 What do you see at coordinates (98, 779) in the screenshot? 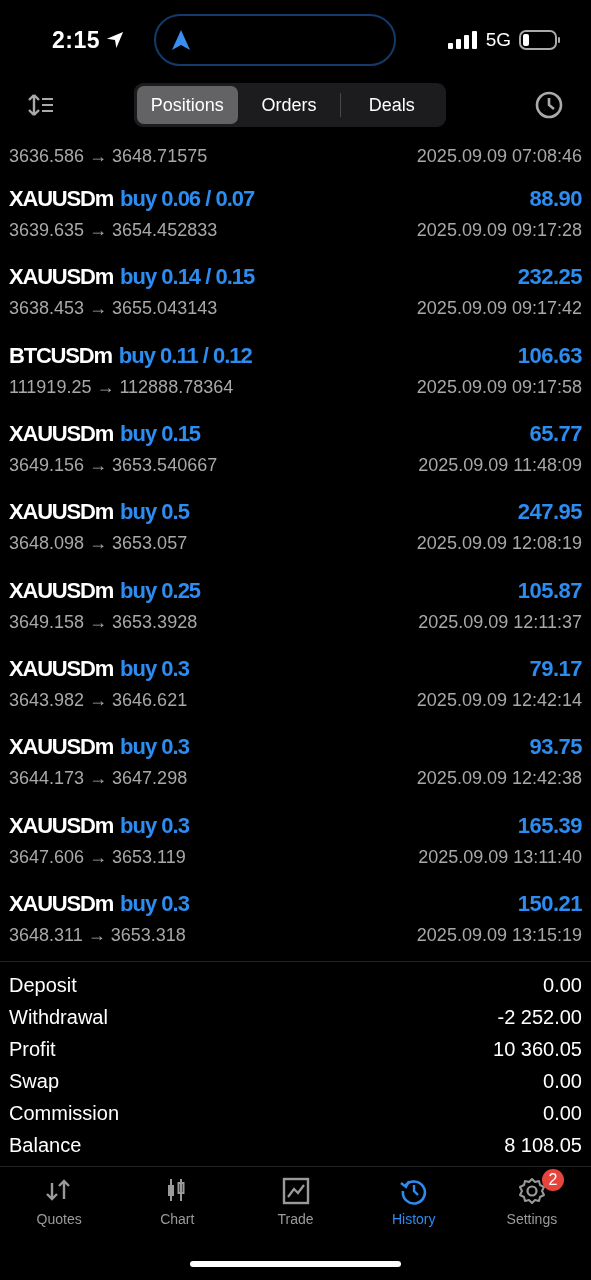
I see `price-range: 3644.173 → 3647.298` at bounding box center [98, 779].